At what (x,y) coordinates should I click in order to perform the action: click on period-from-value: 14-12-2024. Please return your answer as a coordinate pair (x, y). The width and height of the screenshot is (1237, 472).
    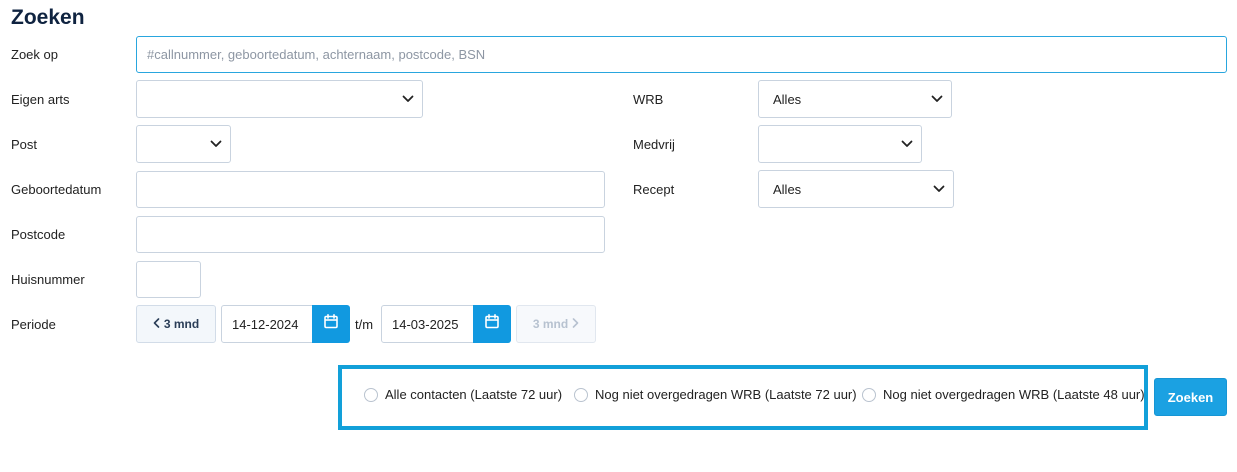
    Looking at the image, I should click on (265, 324).